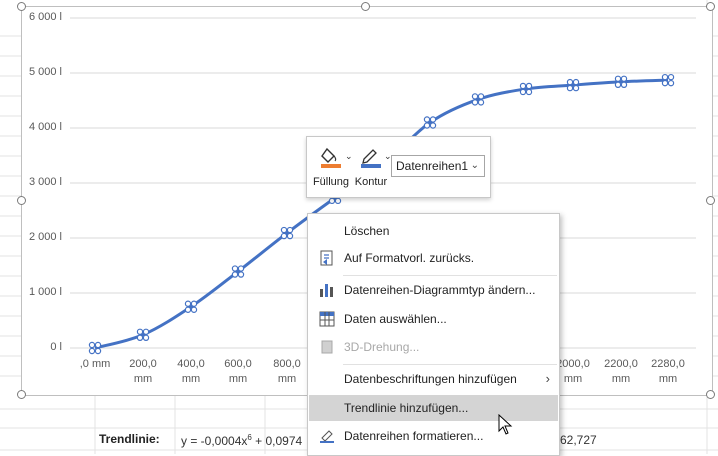 The height and width of the screenshot is (456, 718). I want to click on y-axis-tick-label: 6 000 l, so click(45, 17).